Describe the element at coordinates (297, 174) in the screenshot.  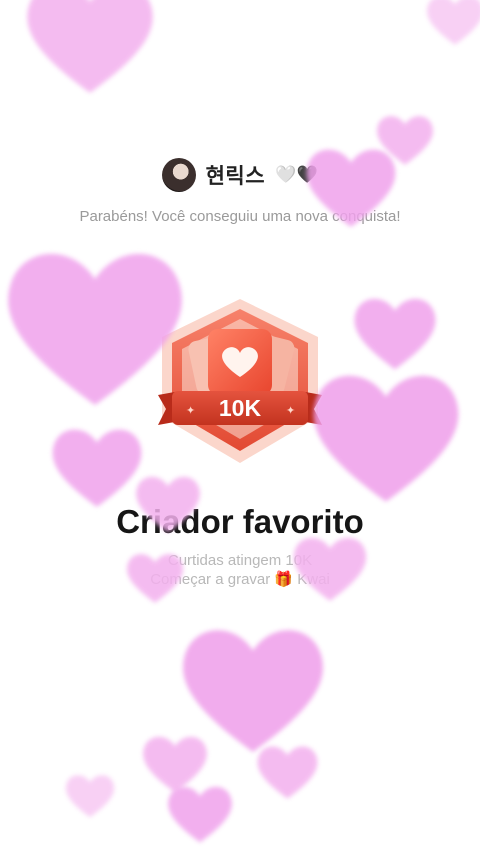
I see `username-hearts: 🤍🖤` at that location.